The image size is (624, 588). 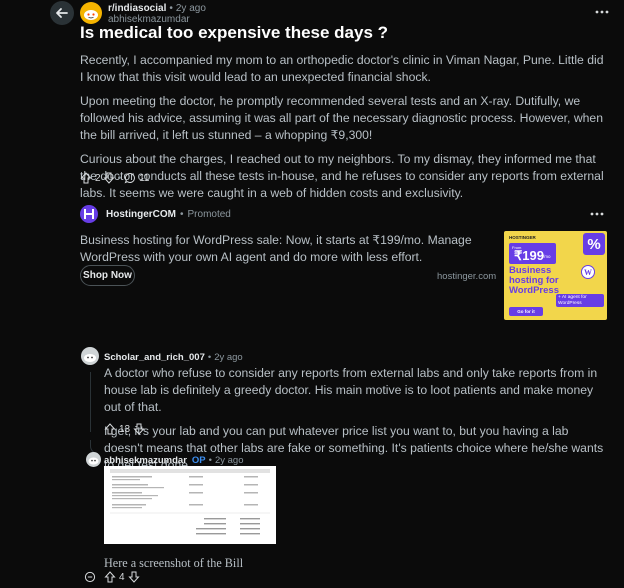 I want to click on comment-vote-count: 13, so click(x=125, y=429).